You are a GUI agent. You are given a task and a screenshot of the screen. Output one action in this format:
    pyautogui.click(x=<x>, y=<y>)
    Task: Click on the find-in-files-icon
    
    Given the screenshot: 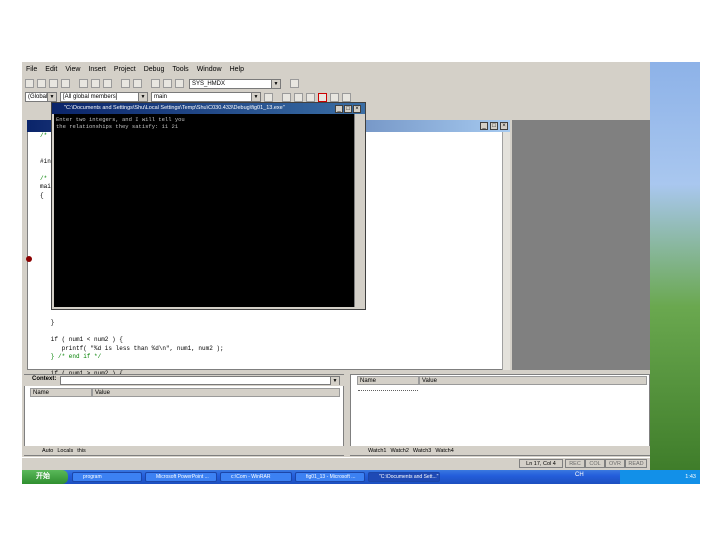 What is the action you would take?
    pyautogui.click(x=179, y=83)
    